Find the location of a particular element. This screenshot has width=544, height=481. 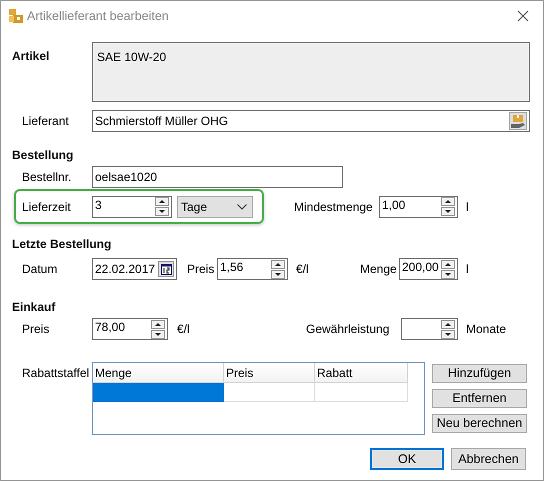

field-label: Gewährleistung is located at coordinates (348, 329).